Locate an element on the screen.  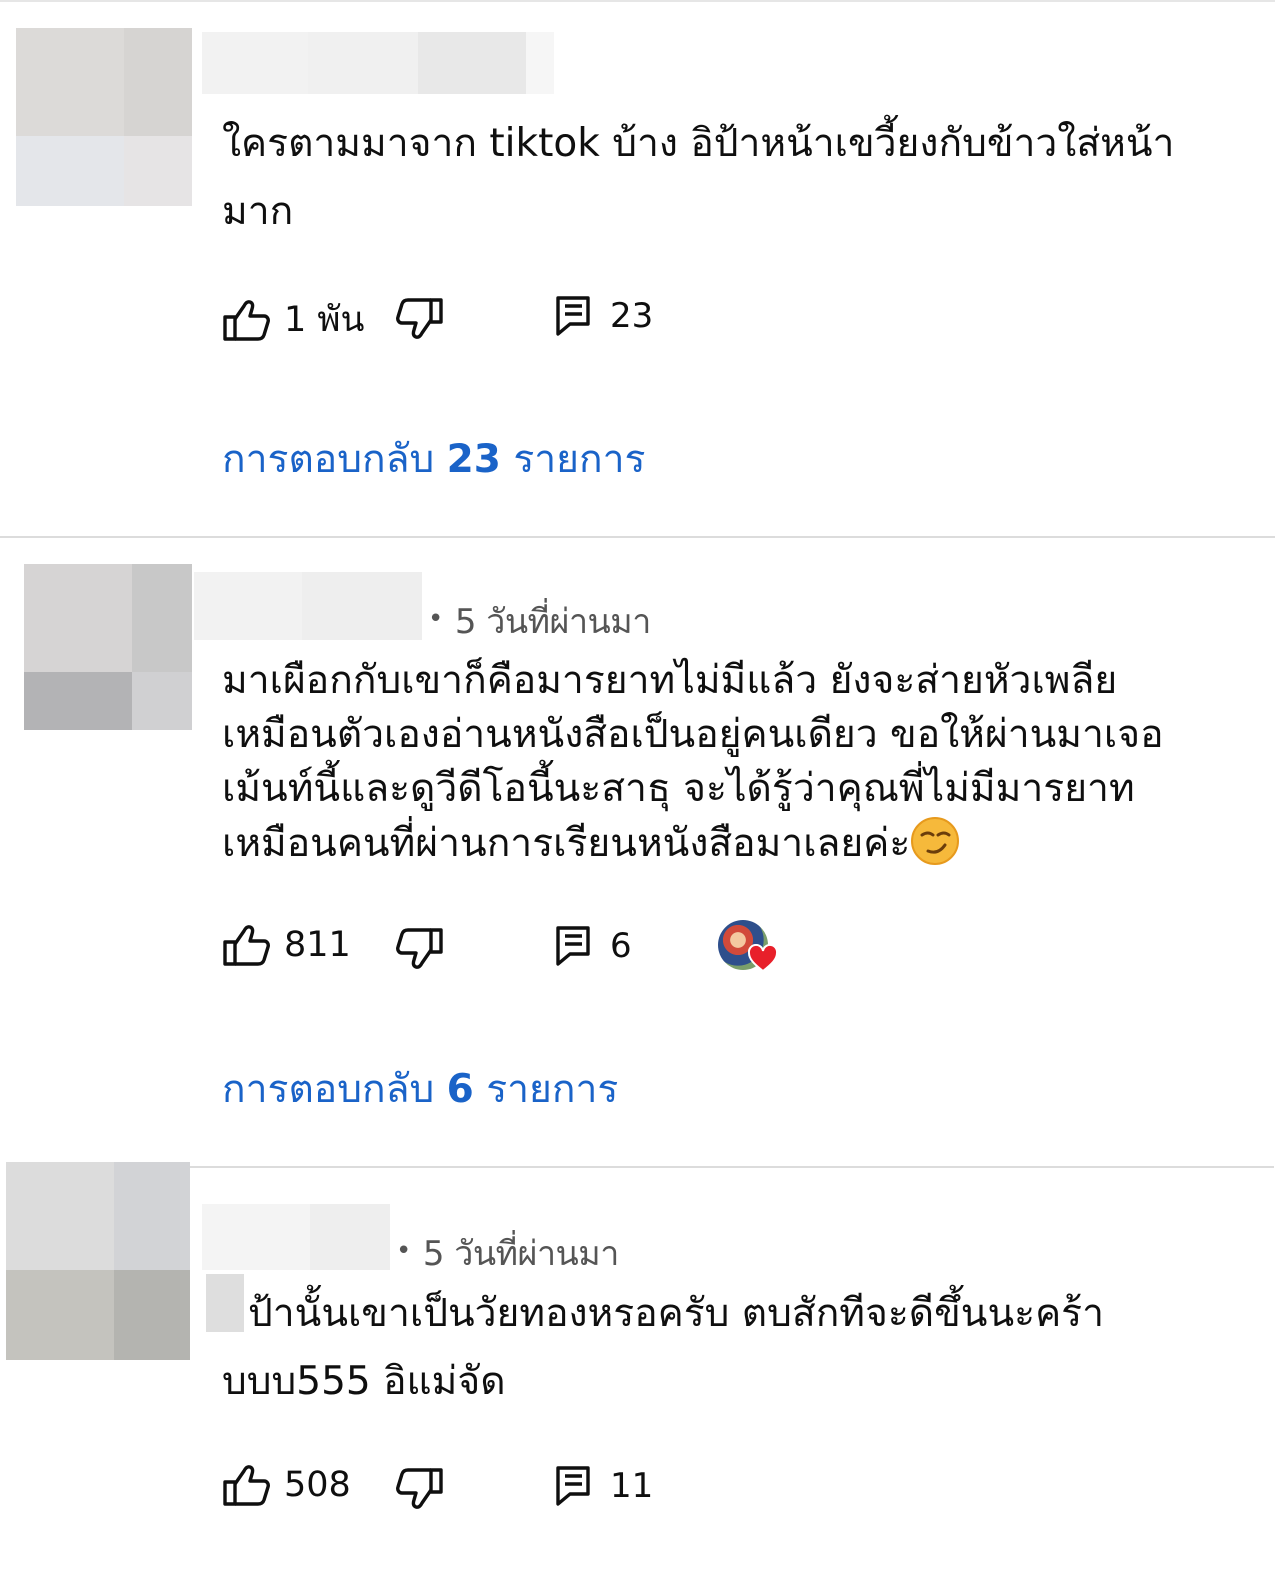
top-divider is located at coordinates (637, 1).